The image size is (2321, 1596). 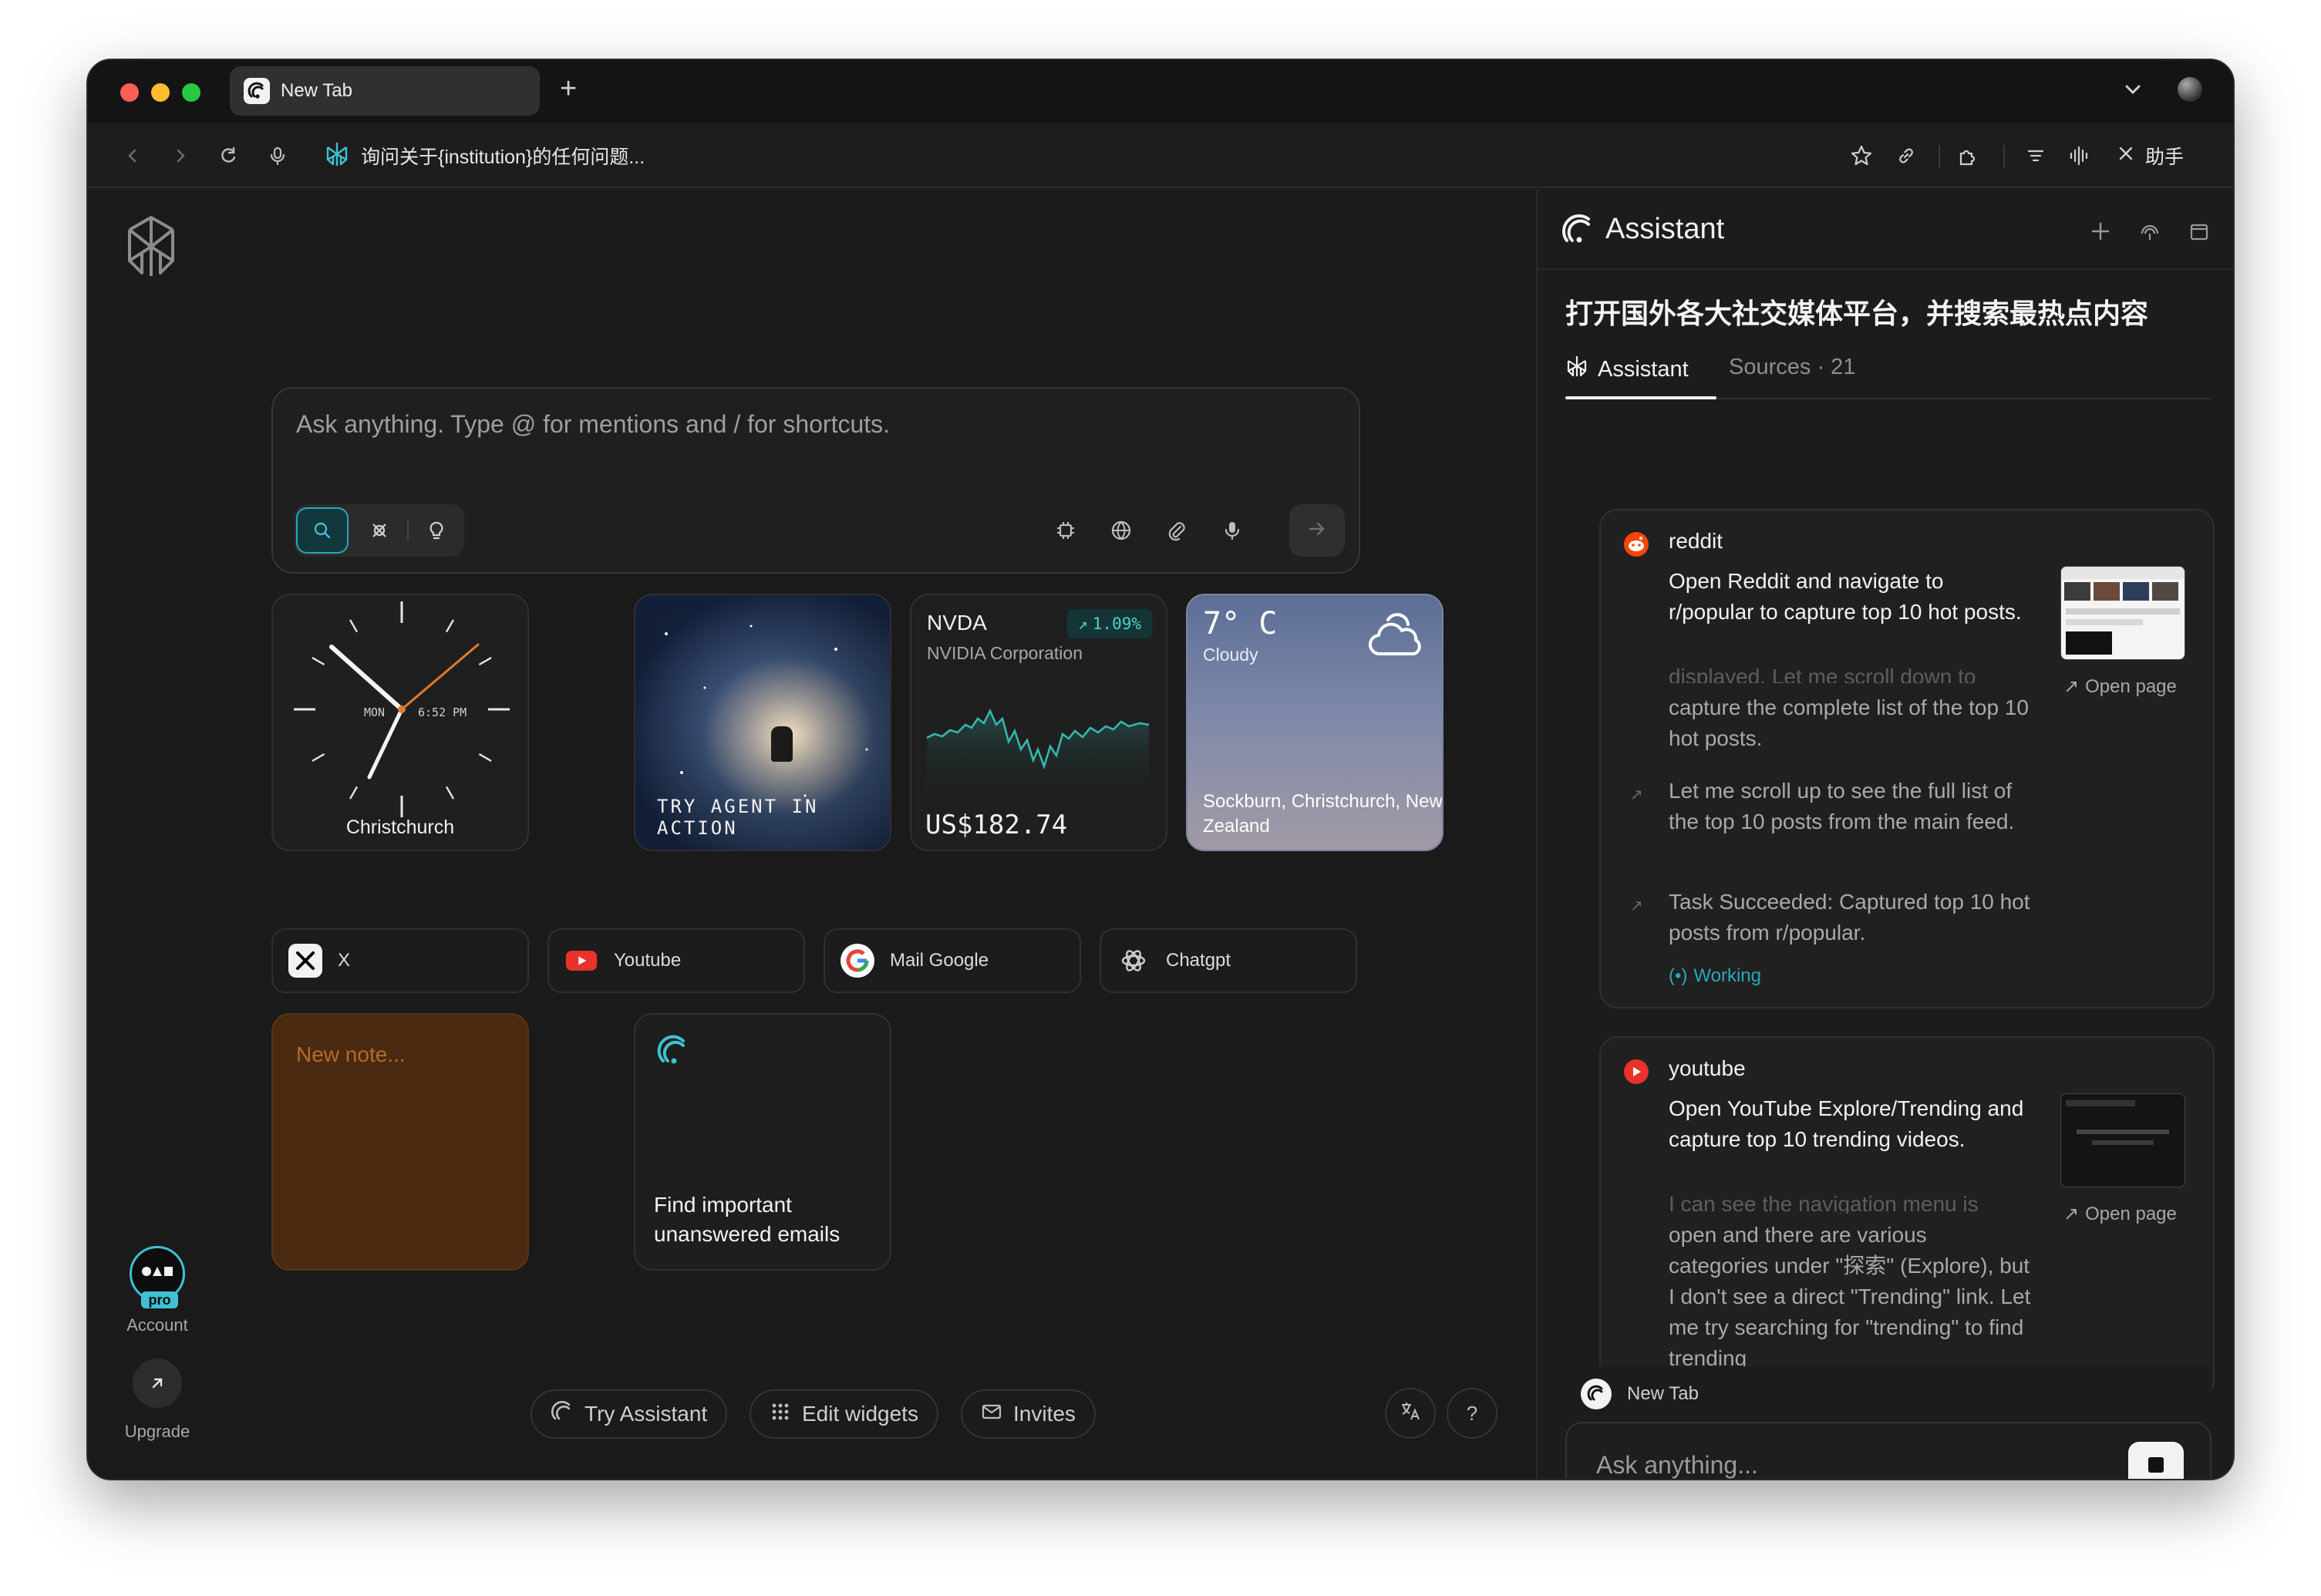 What do you see at coordinates (738, 818) in the screenshot?
I see `agent-demo-caption: TRY AGENT IN ACTION` at bounding box center [738, 818].